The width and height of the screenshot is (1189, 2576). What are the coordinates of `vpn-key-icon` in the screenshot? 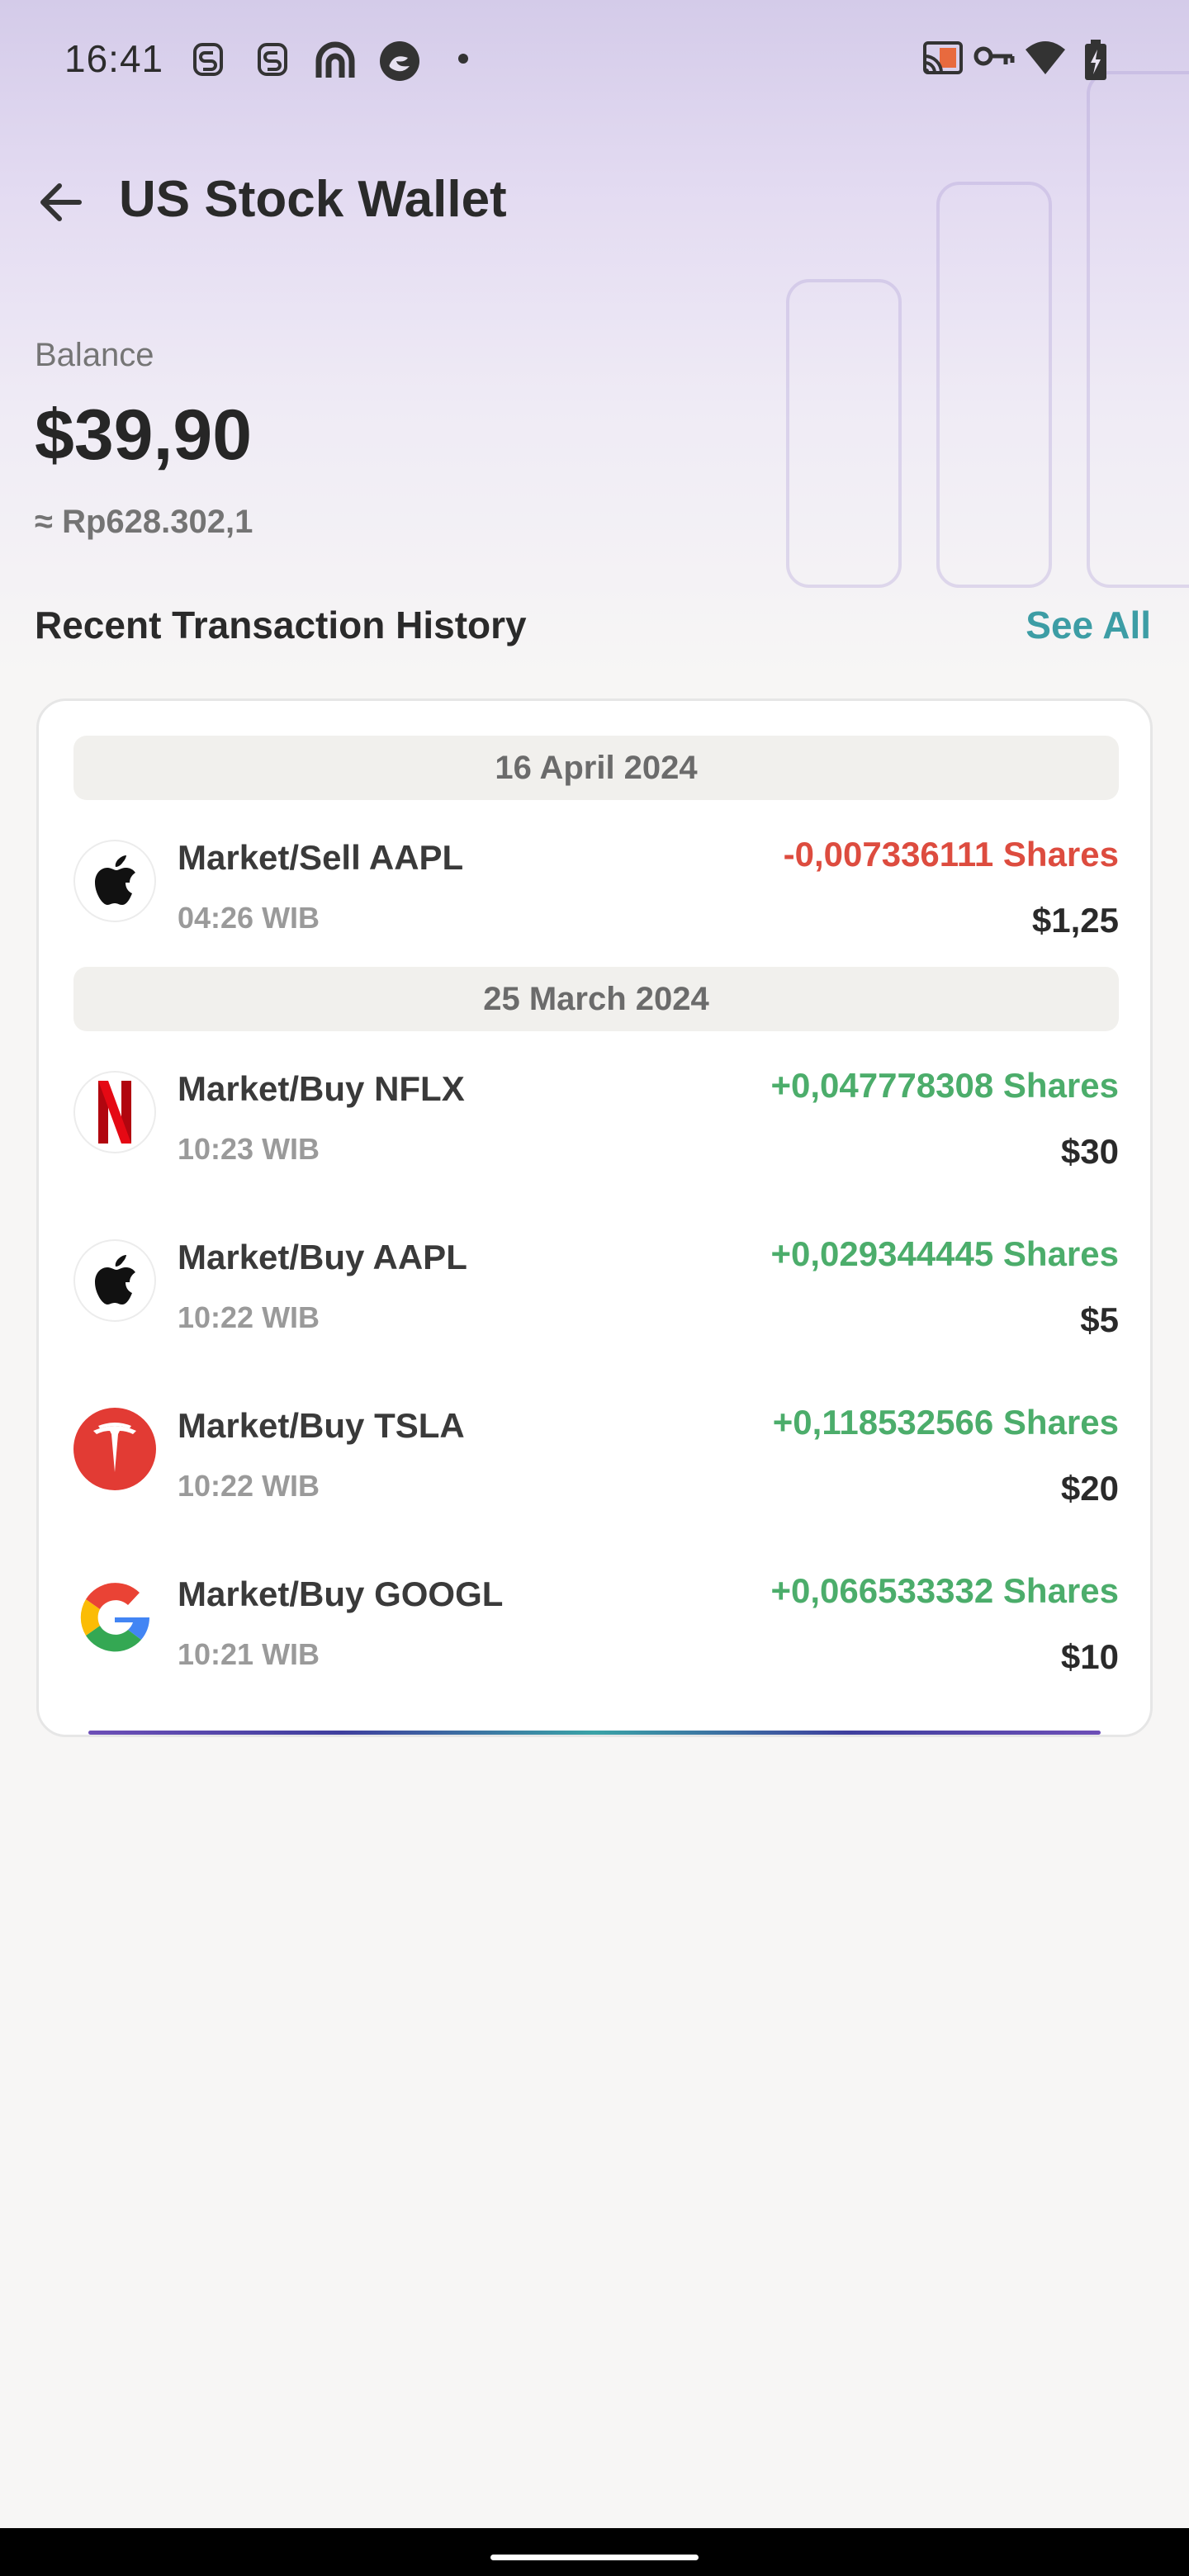 It's located at (994, 56).